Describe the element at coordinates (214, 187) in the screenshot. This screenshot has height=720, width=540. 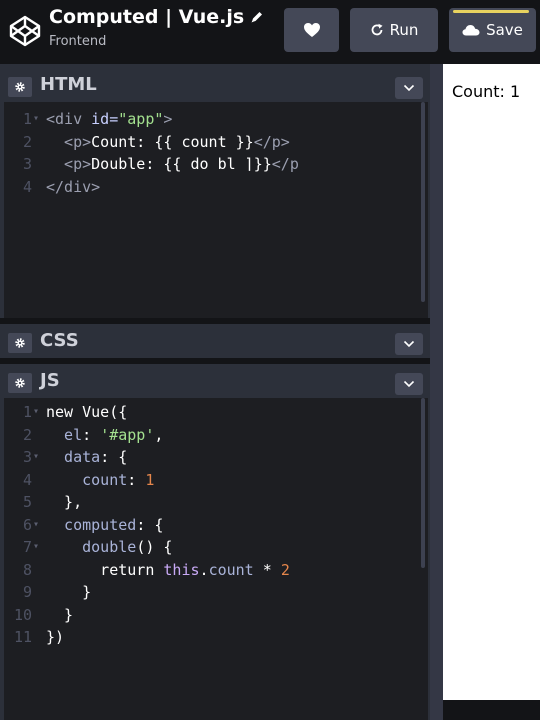
I see `code-line: 4 </div>` at that location.